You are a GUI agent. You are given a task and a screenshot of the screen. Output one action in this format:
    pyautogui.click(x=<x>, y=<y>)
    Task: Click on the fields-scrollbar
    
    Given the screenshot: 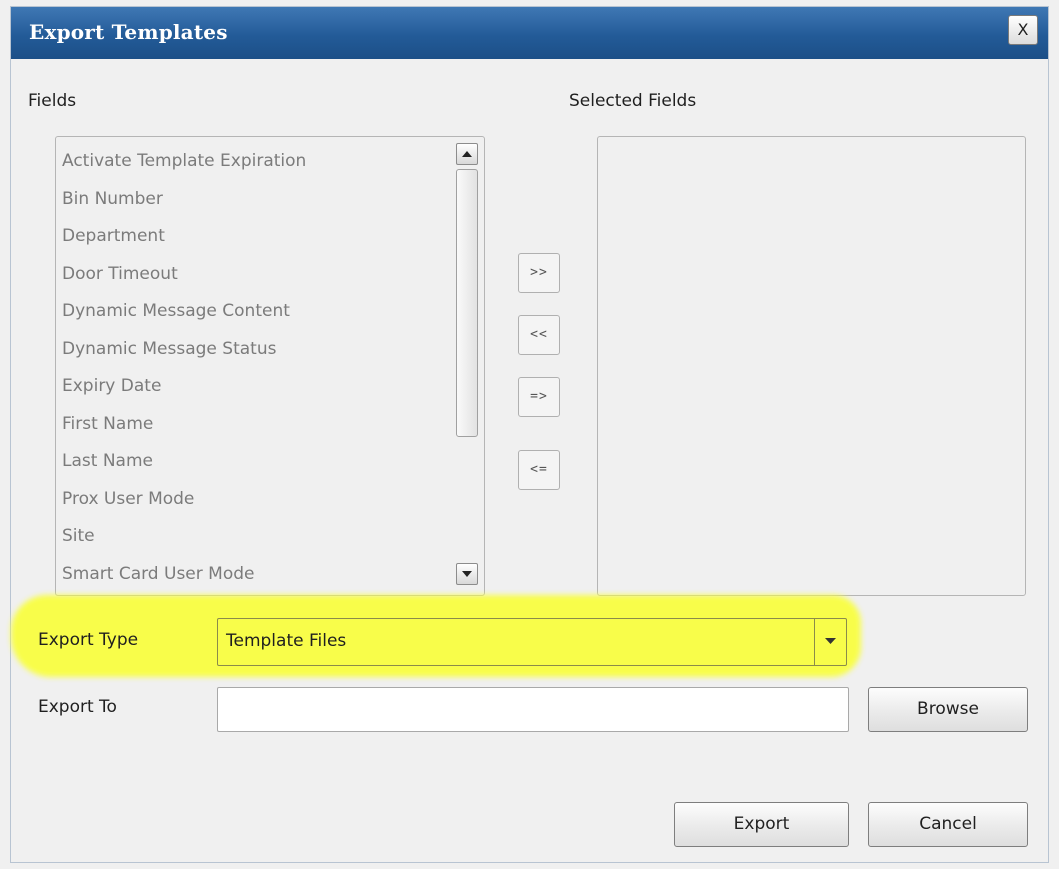 What is the action you would take?
    pyautogui.click(x=467, y=364)
    